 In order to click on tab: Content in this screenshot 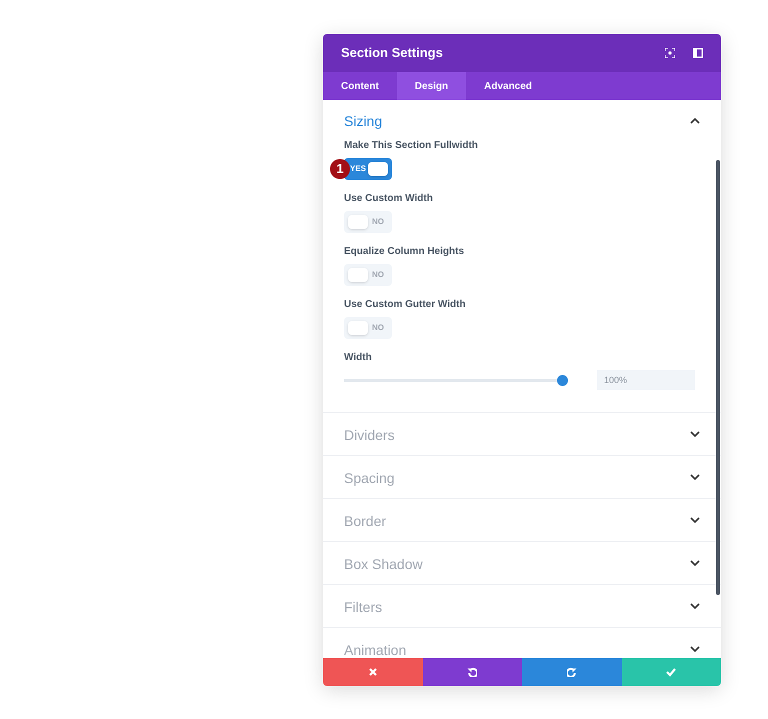, I will do `click(360, 86)`.